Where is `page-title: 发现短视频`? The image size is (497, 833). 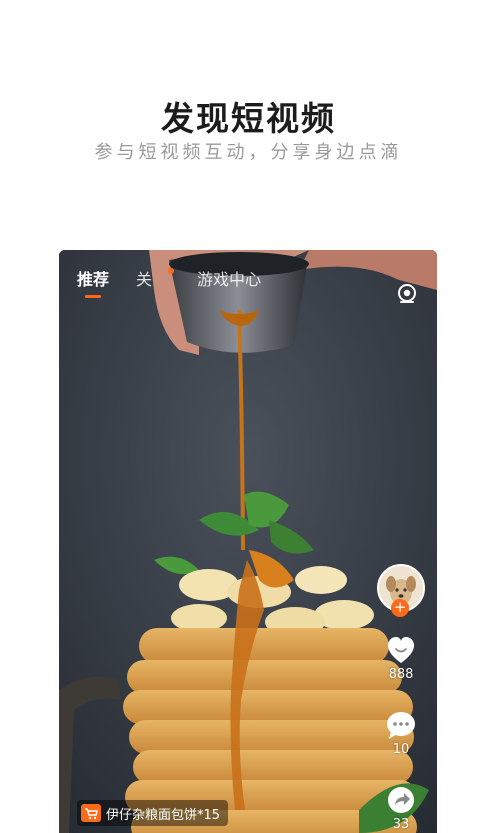 page-title: 发现短视频 is located at coordinates (248, 118).